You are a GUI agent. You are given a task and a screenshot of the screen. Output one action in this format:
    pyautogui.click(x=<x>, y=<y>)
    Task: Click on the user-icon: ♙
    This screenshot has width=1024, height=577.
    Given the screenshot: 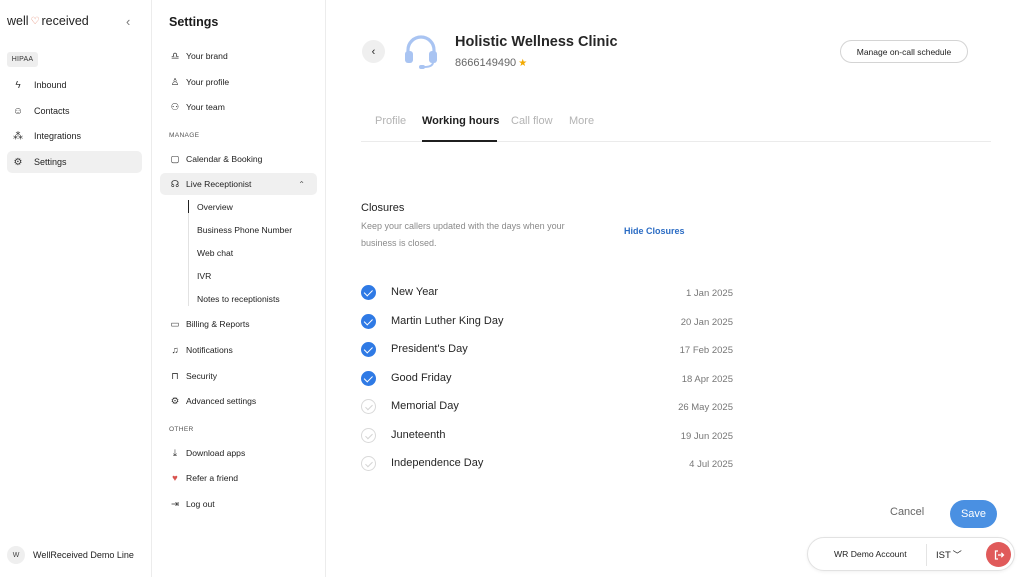 What is the action you would take?
    pyautogui.click(x=175, y=82)
    